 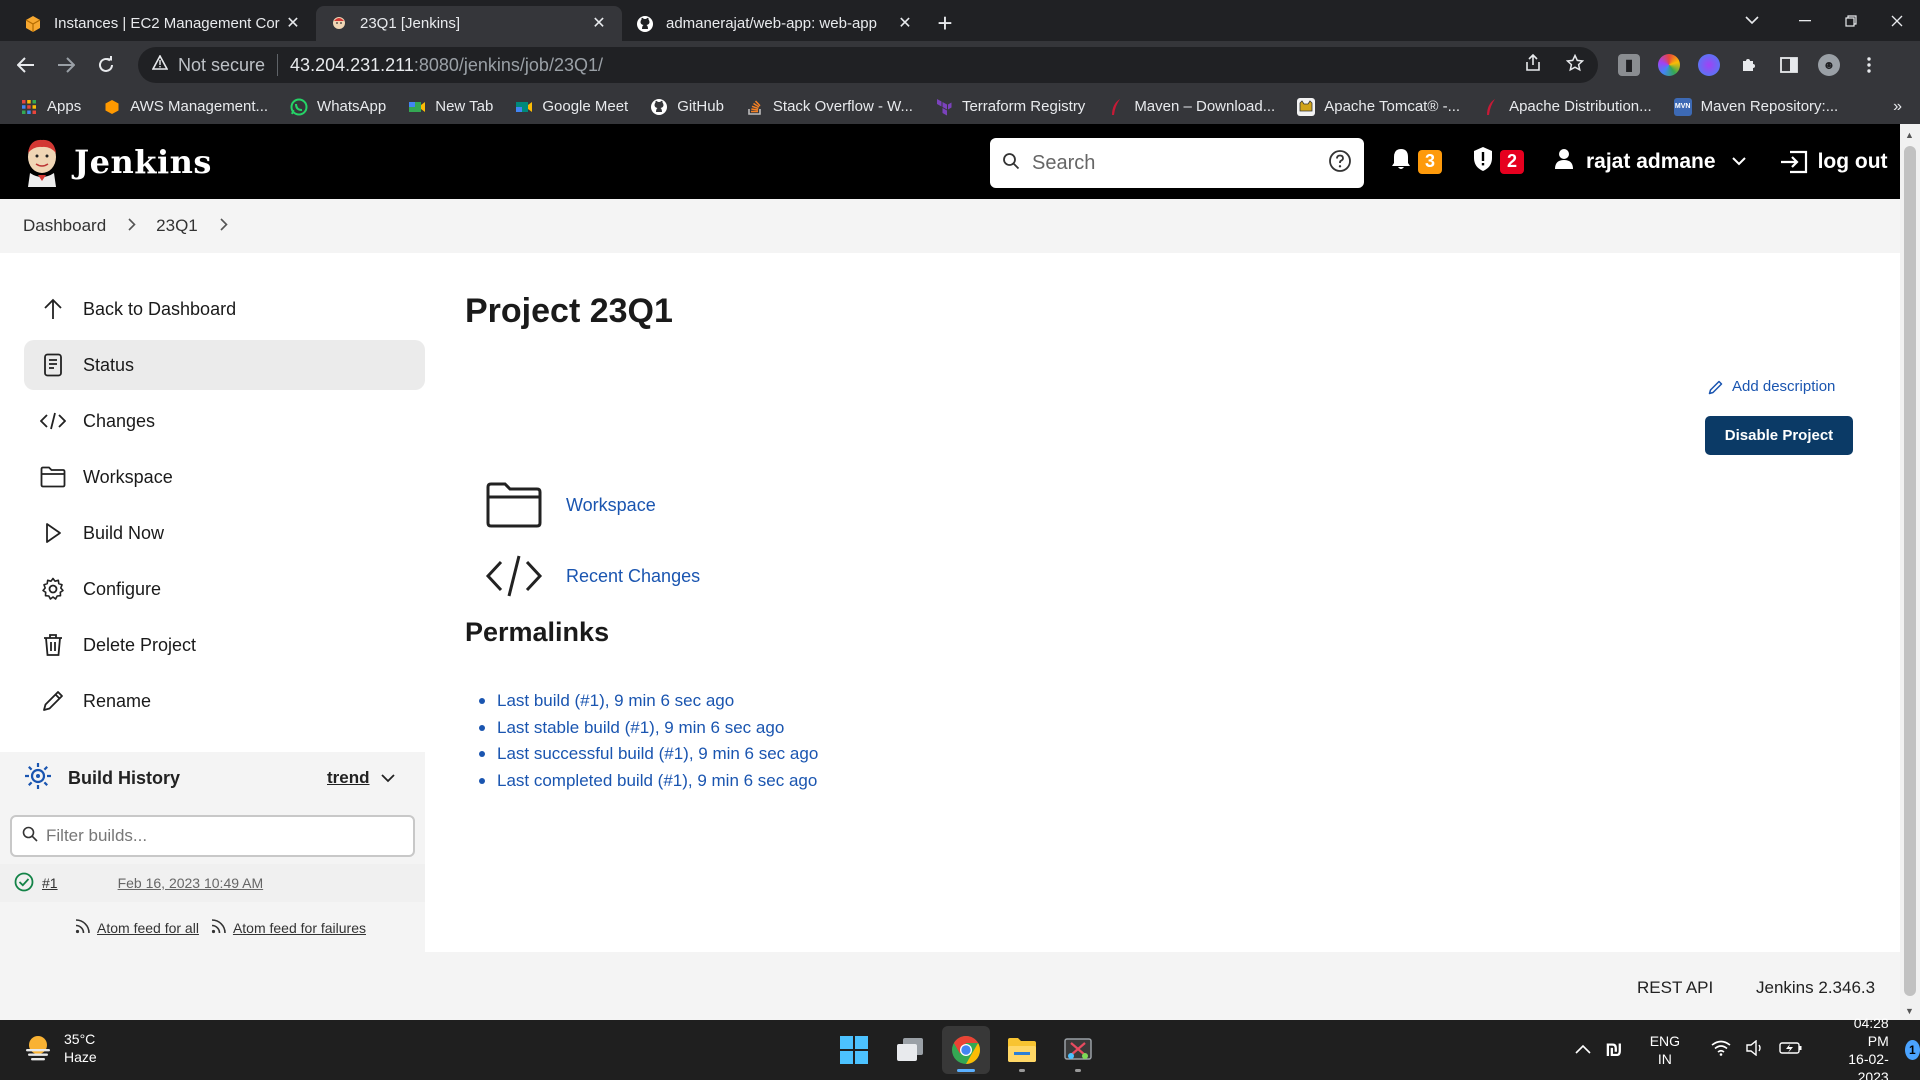 What do you see at coordinates (64, 226) in the screenshot?
I see `breadcrumb-dashboard: Dashboard` at bounding box center [64, 226].